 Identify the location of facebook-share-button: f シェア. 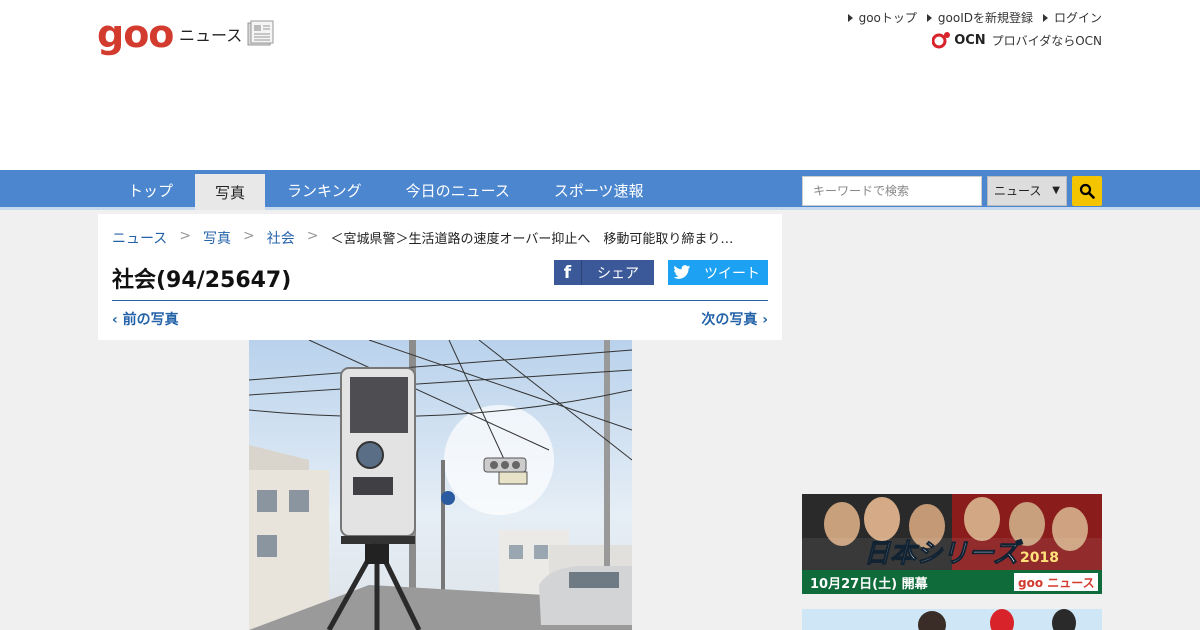
(604, 272).